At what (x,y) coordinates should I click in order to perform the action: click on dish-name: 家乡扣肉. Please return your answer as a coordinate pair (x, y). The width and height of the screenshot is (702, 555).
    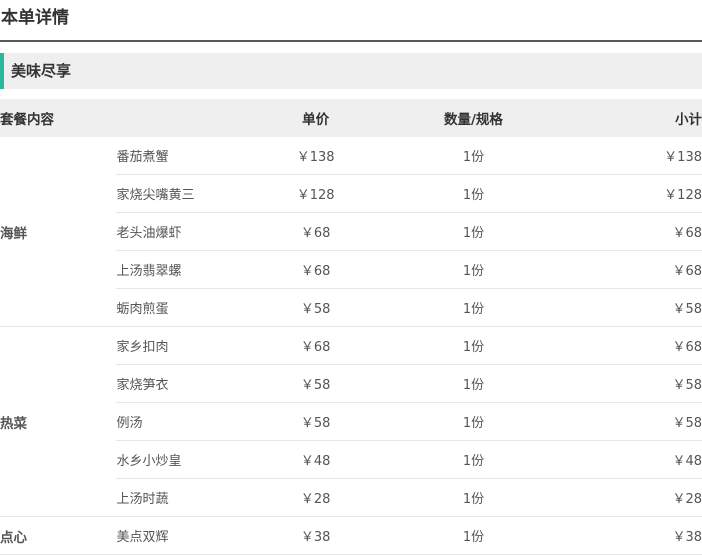
    Looking at the image, I should click on (174, 345).